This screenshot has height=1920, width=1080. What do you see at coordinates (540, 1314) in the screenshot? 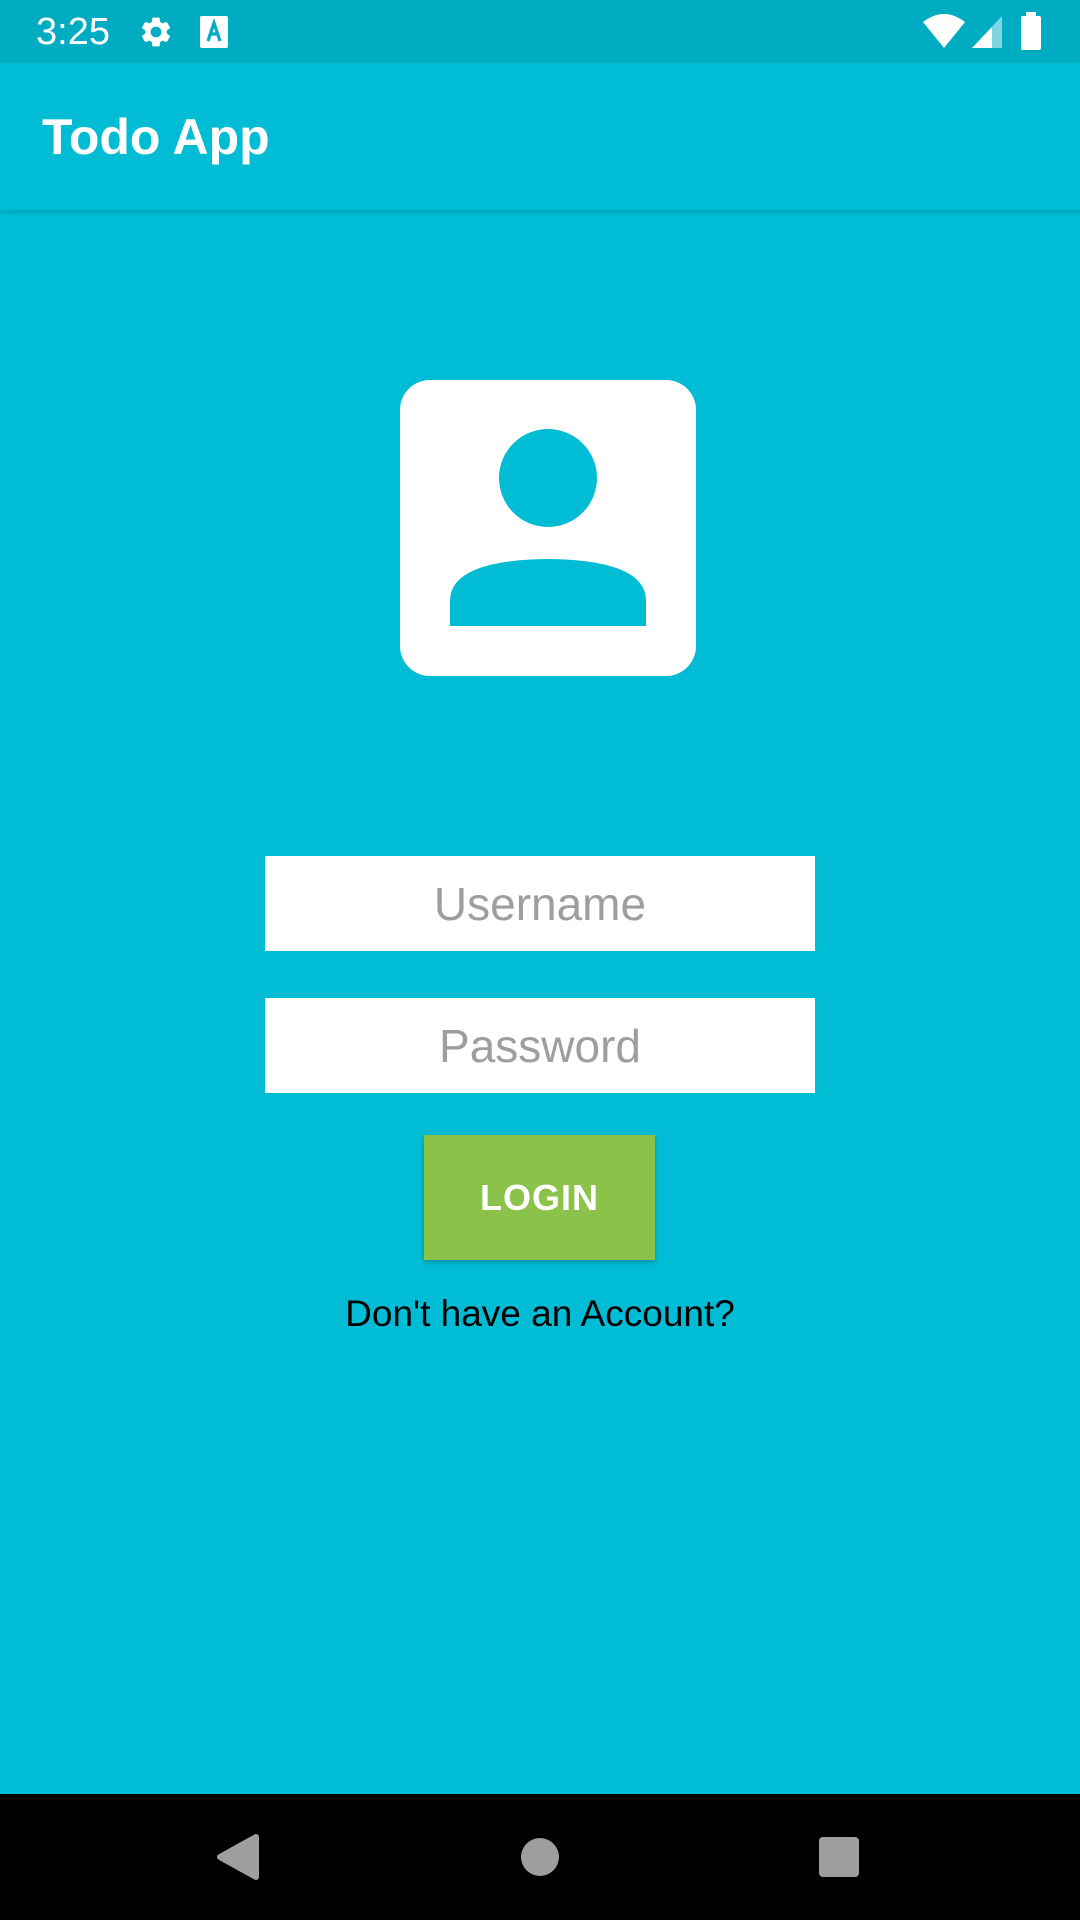
I see `signup-link: Don't have an Account?` at bounding box center [540, 1314].